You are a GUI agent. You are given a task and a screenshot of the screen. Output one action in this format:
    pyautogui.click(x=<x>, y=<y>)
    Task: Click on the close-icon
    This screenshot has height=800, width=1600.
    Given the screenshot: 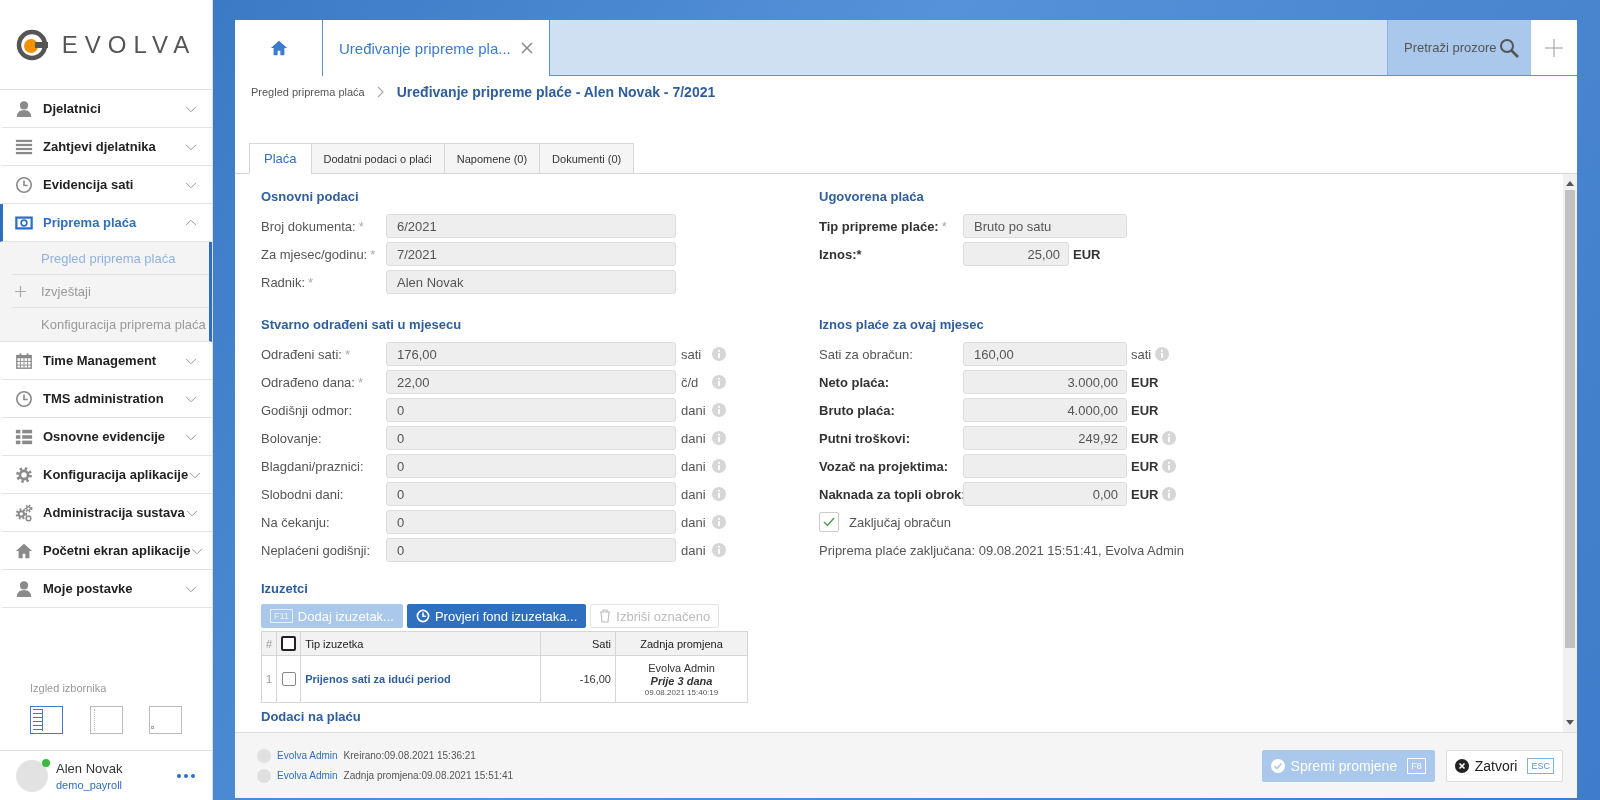 What is the action you would take?
    pyautogui.click(x=526, y=48)
    